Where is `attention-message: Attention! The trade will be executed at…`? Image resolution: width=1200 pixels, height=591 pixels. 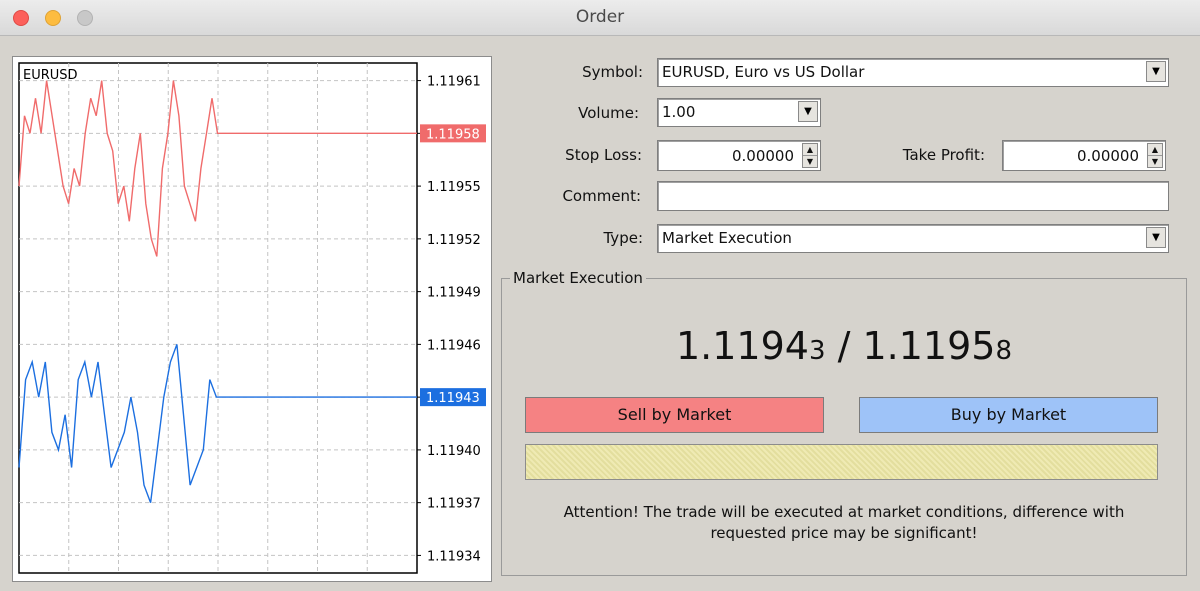 attention-message: Attention! The trade will be executed at… is located at coordinates (844, 523).